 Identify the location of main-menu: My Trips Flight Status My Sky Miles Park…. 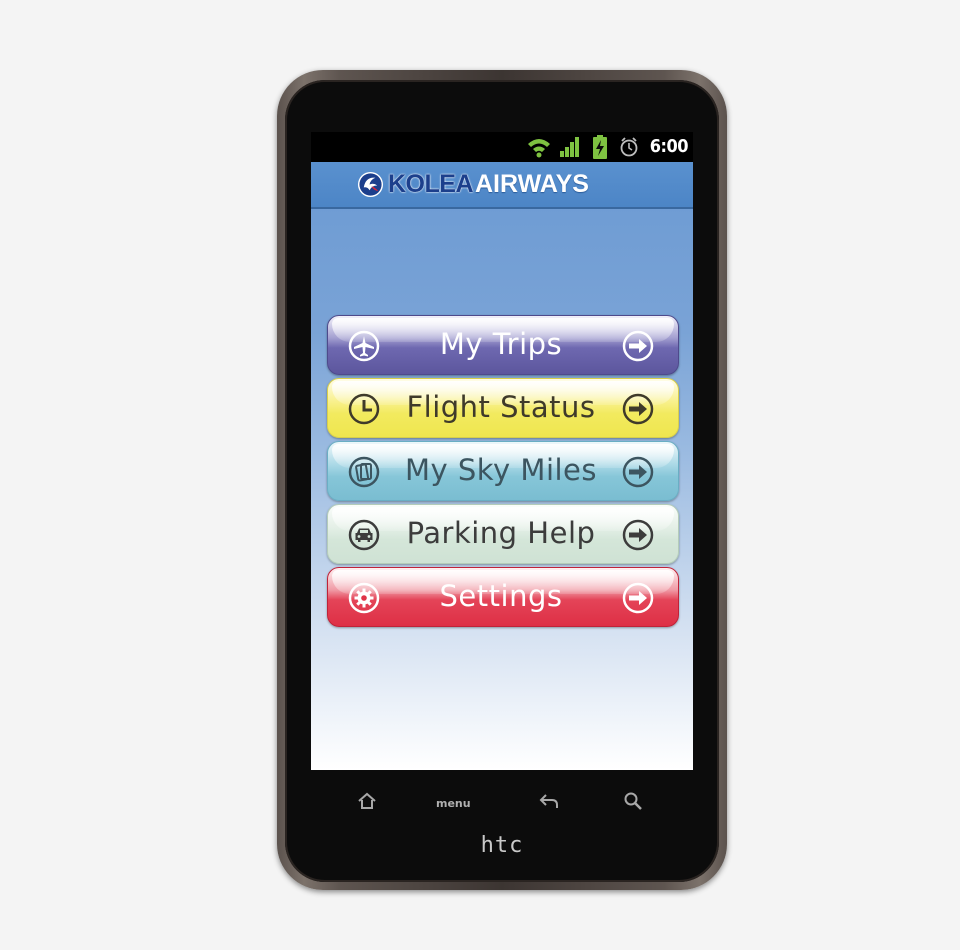
(503, 472).